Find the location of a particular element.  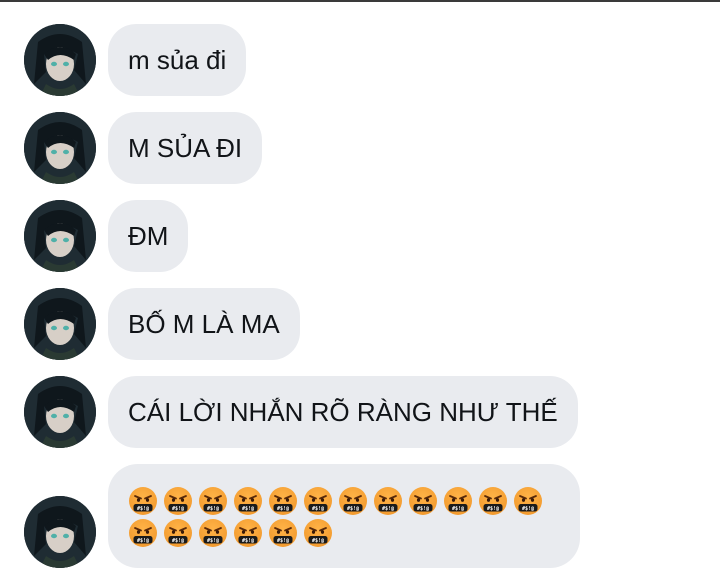

message-bubble: ĐM is located at coordinates (148, 236).